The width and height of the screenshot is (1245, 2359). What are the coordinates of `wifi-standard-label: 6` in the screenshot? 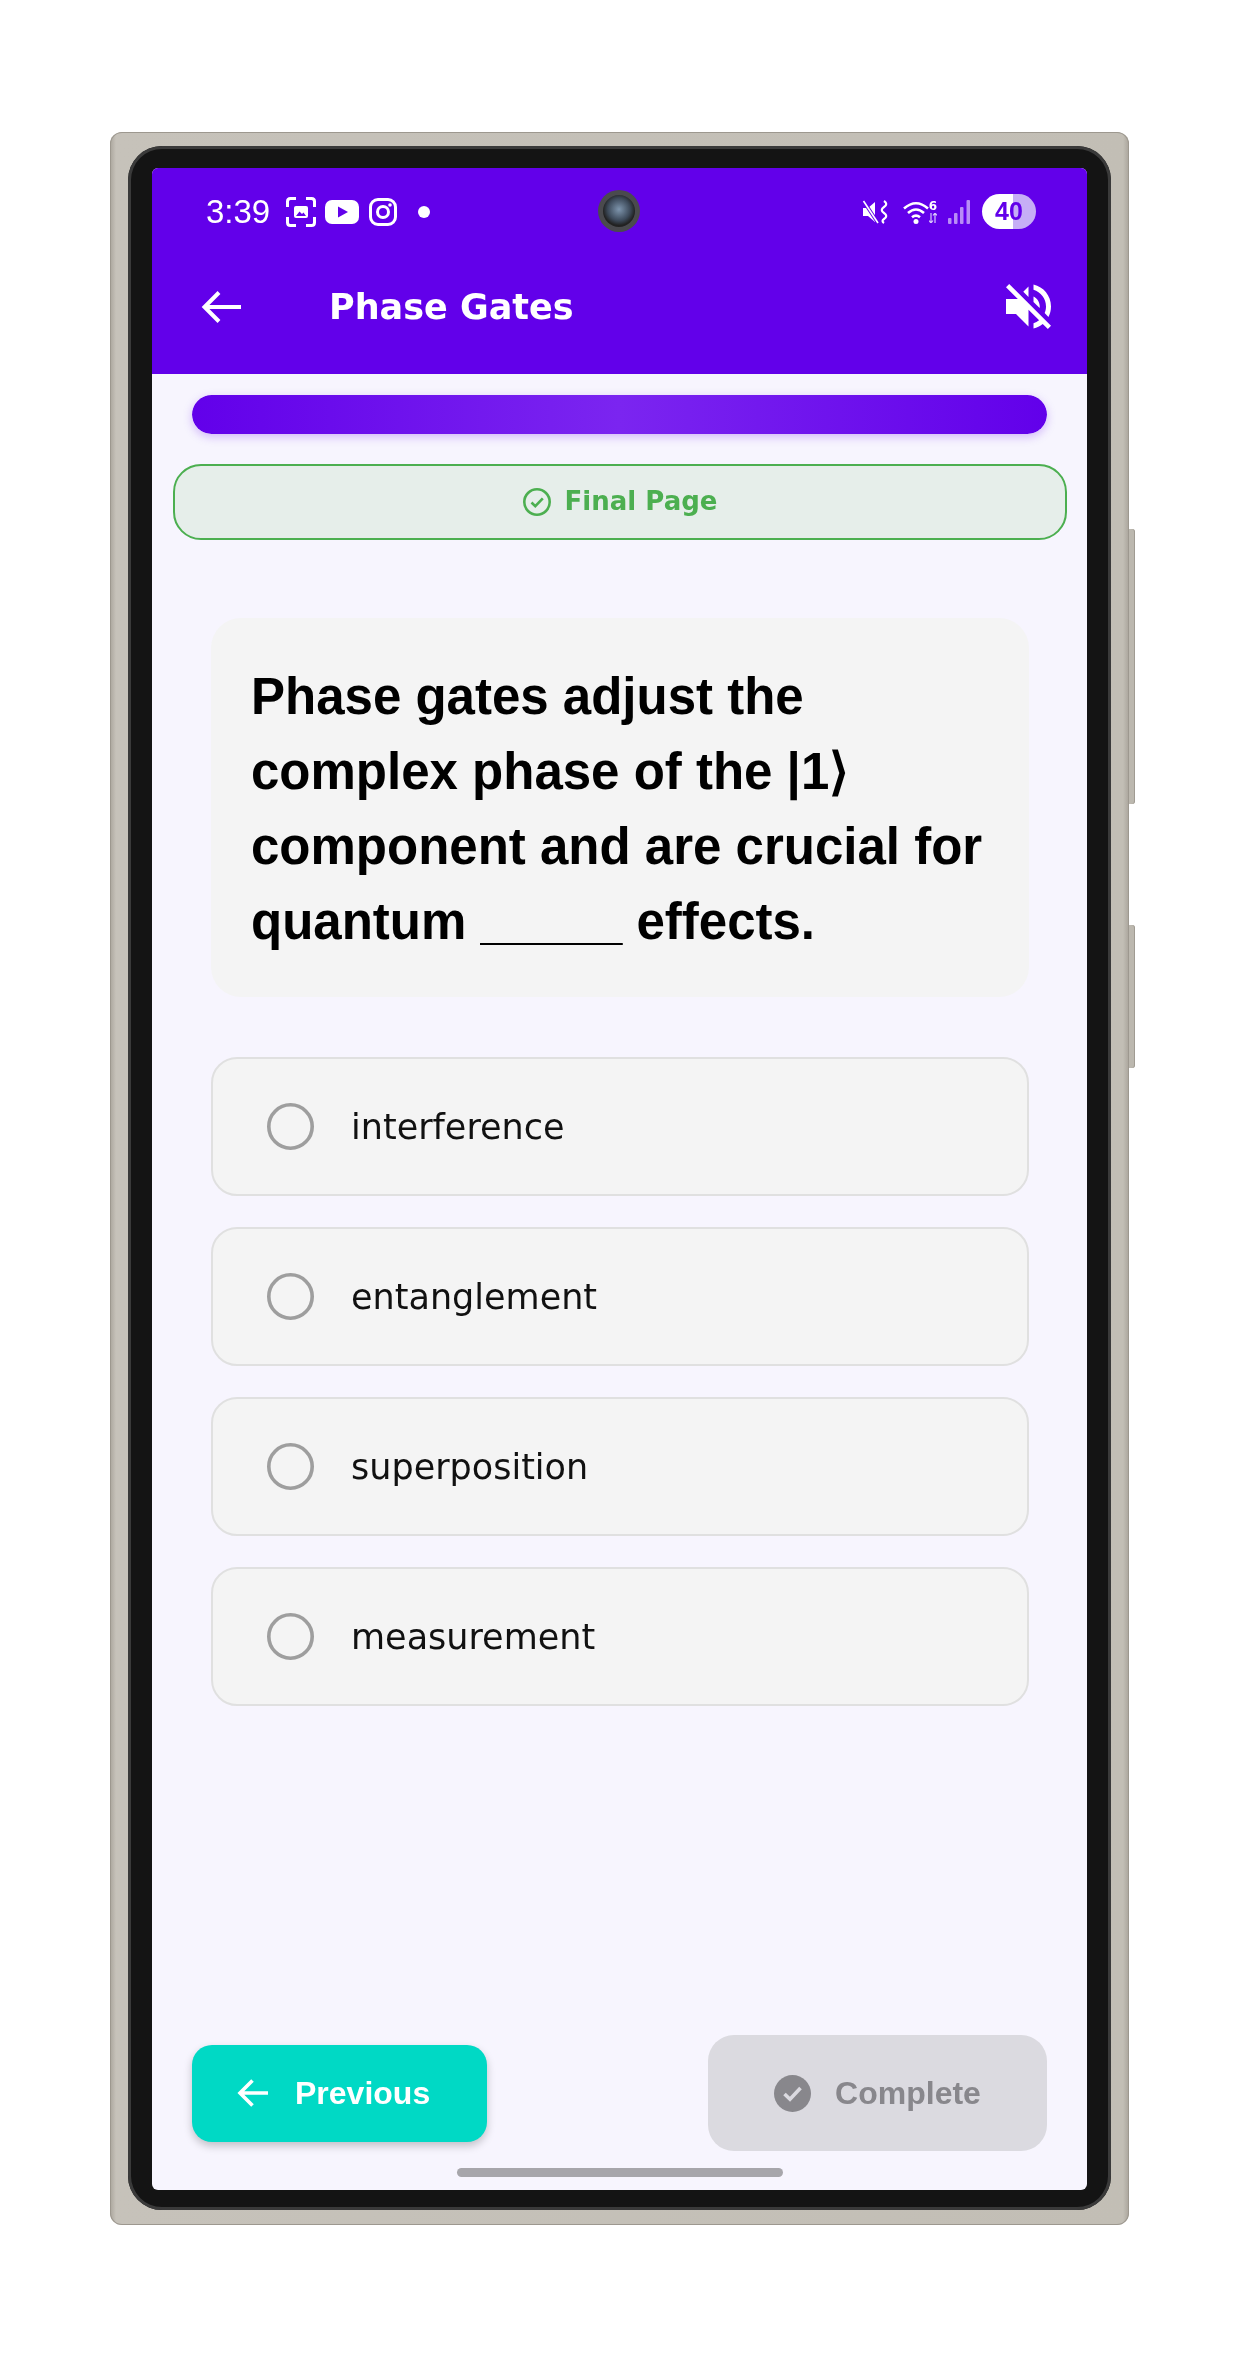 It's located at (933, 206).